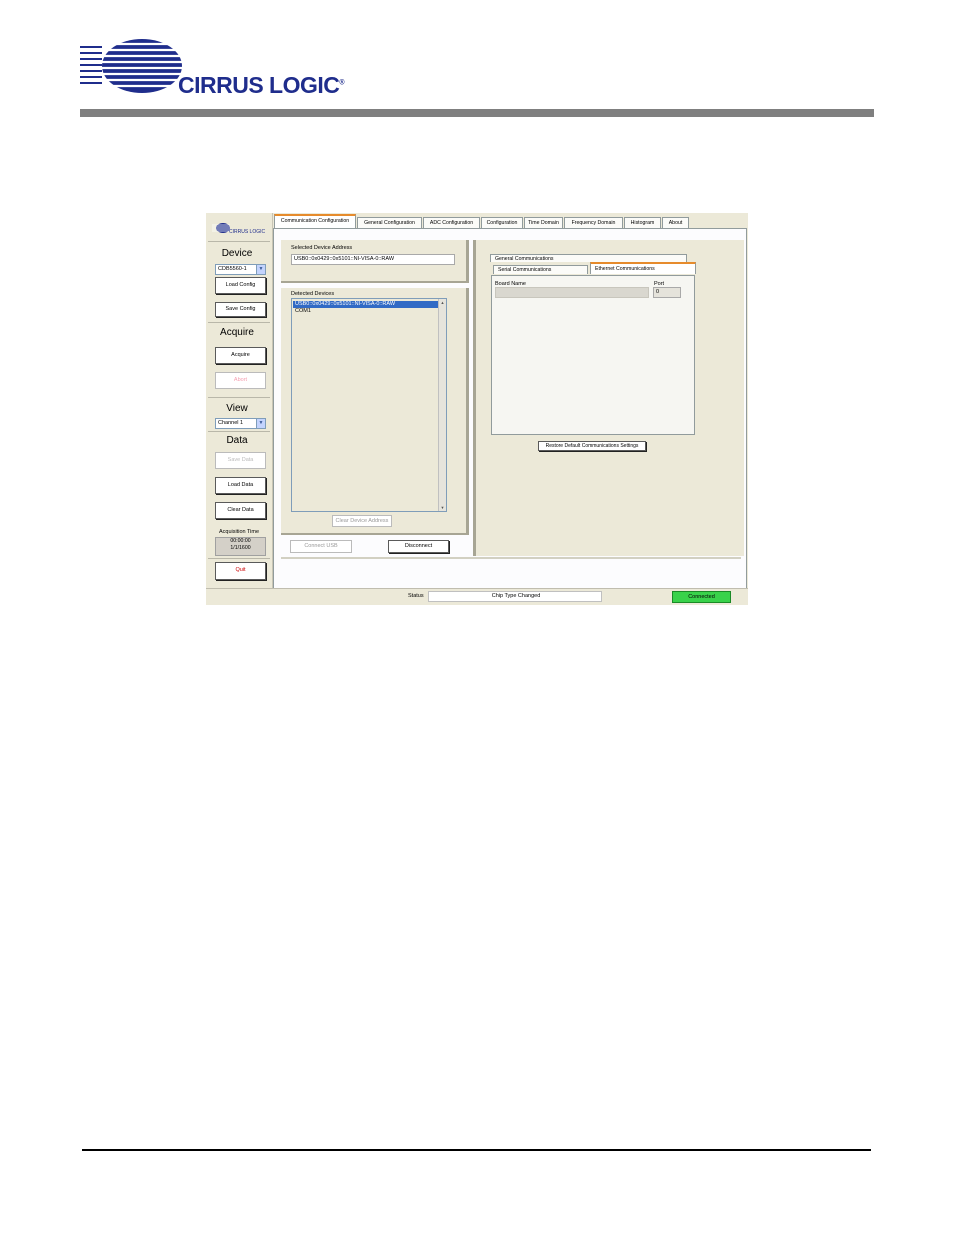  I want to click on tab-about: About, so click(675, 222).